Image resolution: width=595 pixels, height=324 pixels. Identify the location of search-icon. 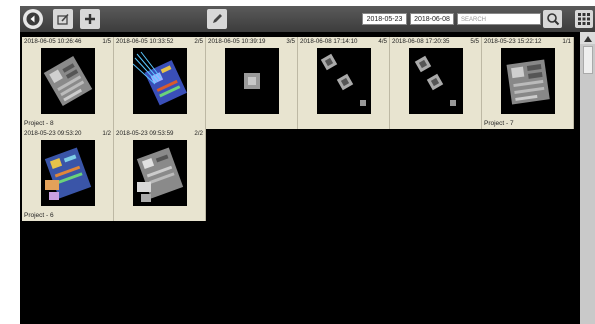
(552, 19).